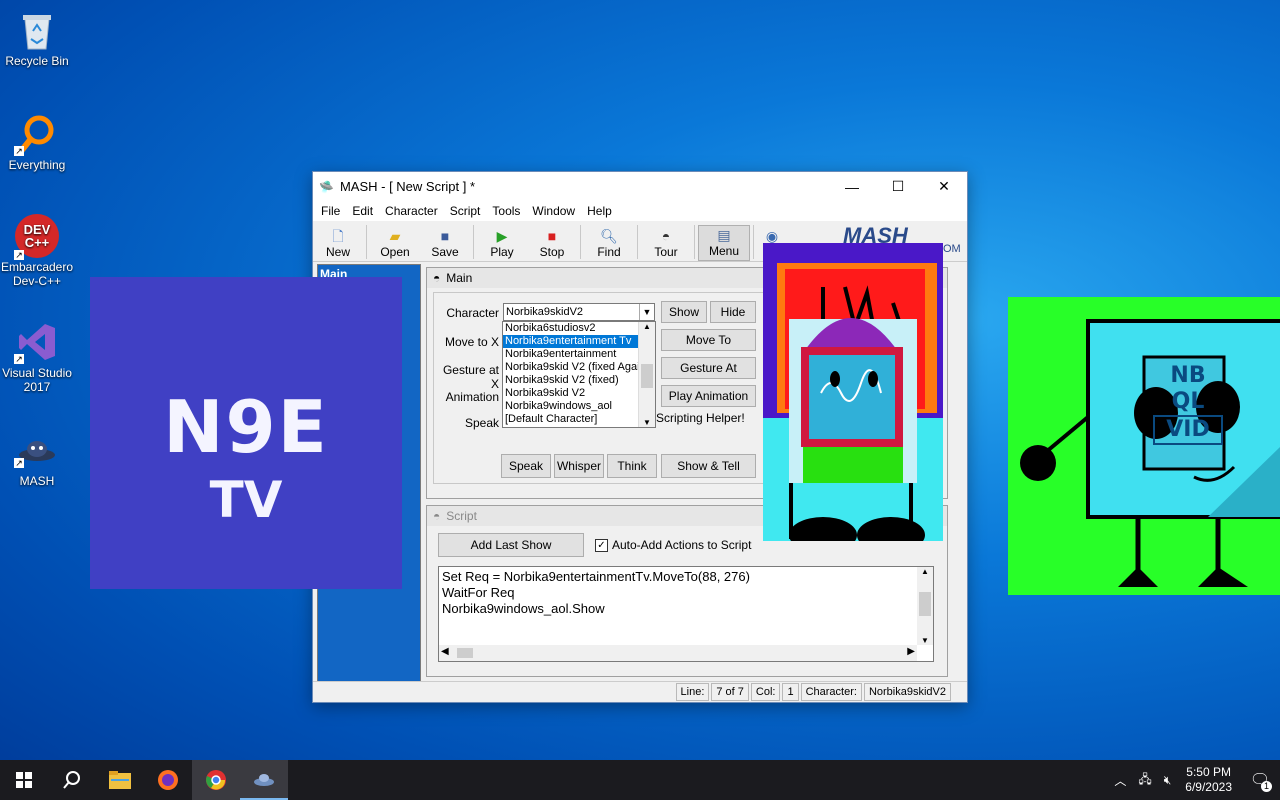 The width and height of the screenshot is (1280, 800). What do you see at coordinates (571, 186) in the screenshot?
I see `window-title: 🛸 MASH - [ New Script ] *` at bounding box center [571, 186].